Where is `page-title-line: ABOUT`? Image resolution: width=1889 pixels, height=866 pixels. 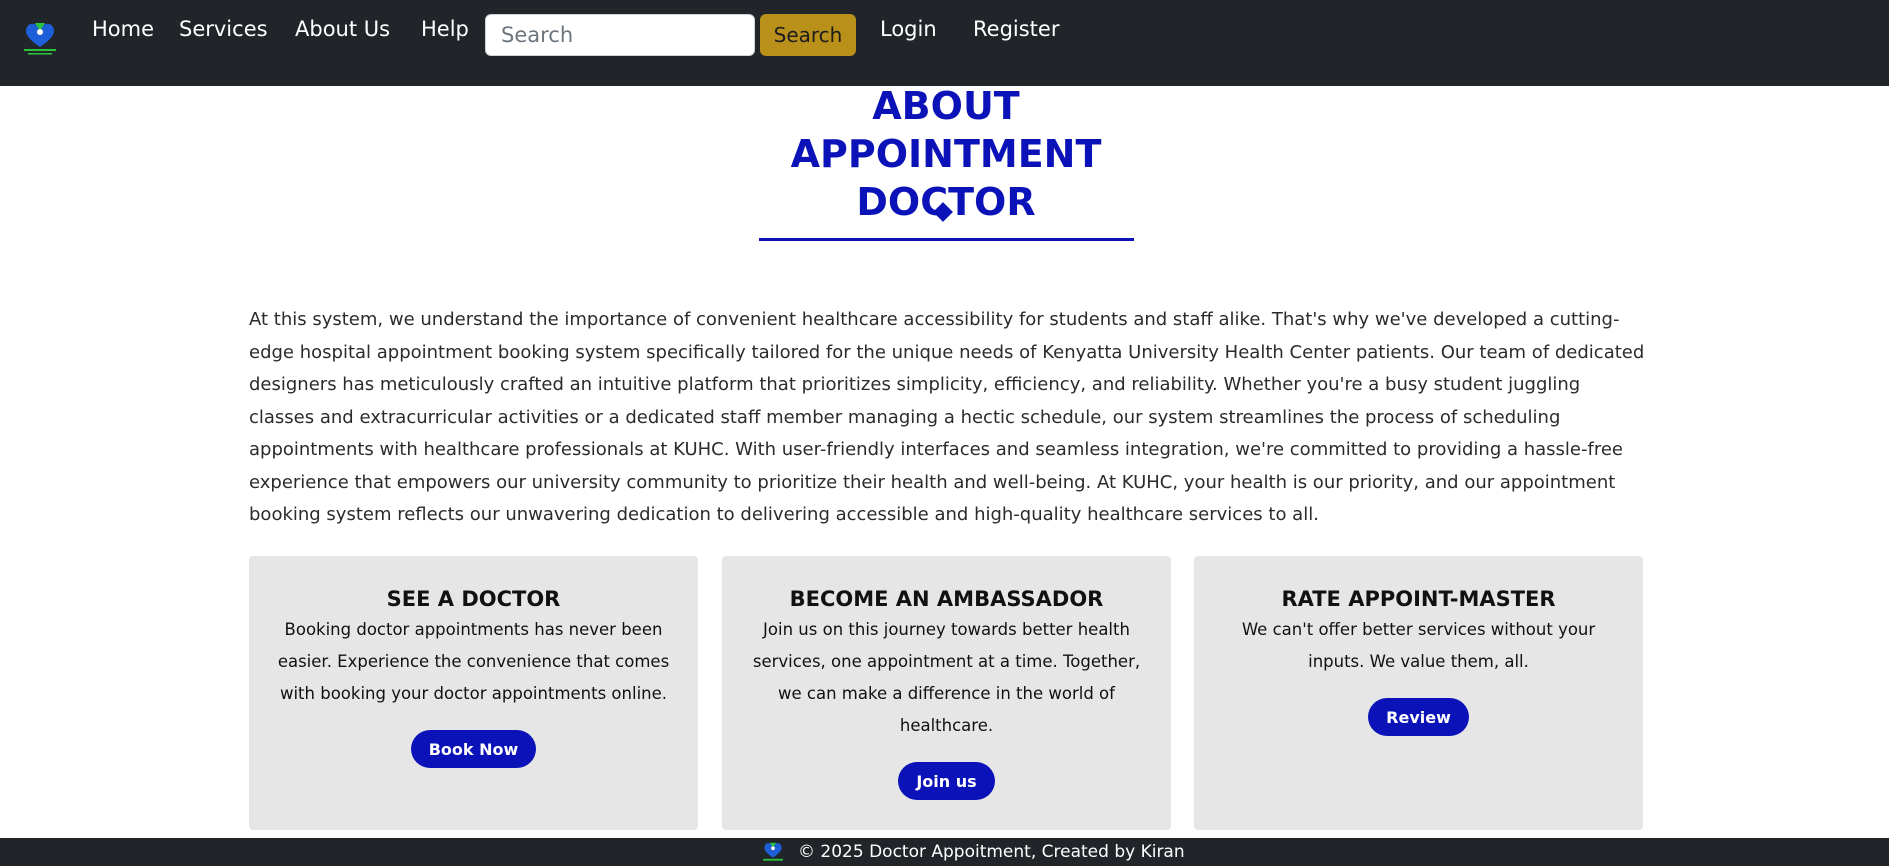
page-title-line: ABOUT is located at coordinates (946, 106).